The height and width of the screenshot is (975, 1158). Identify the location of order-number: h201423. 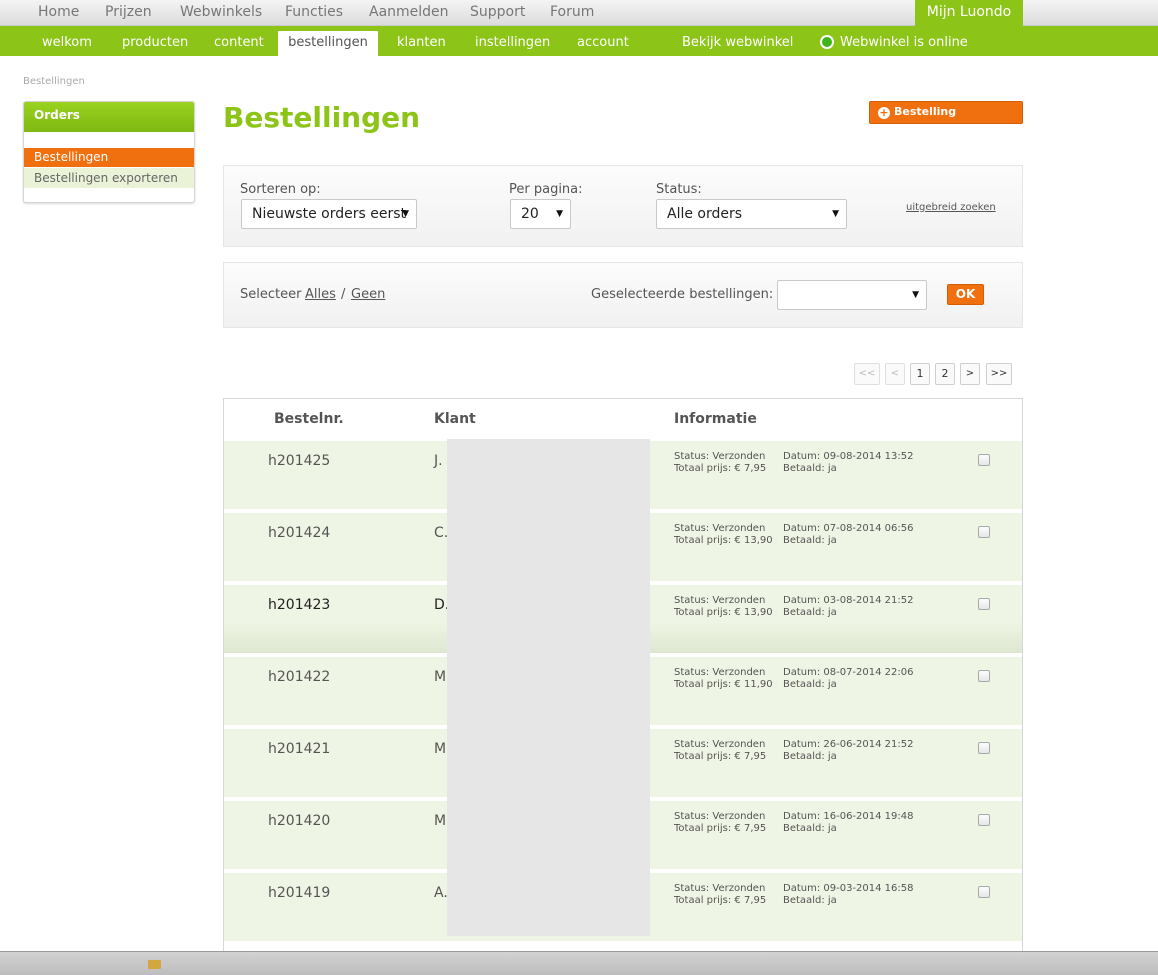
(299, 605).